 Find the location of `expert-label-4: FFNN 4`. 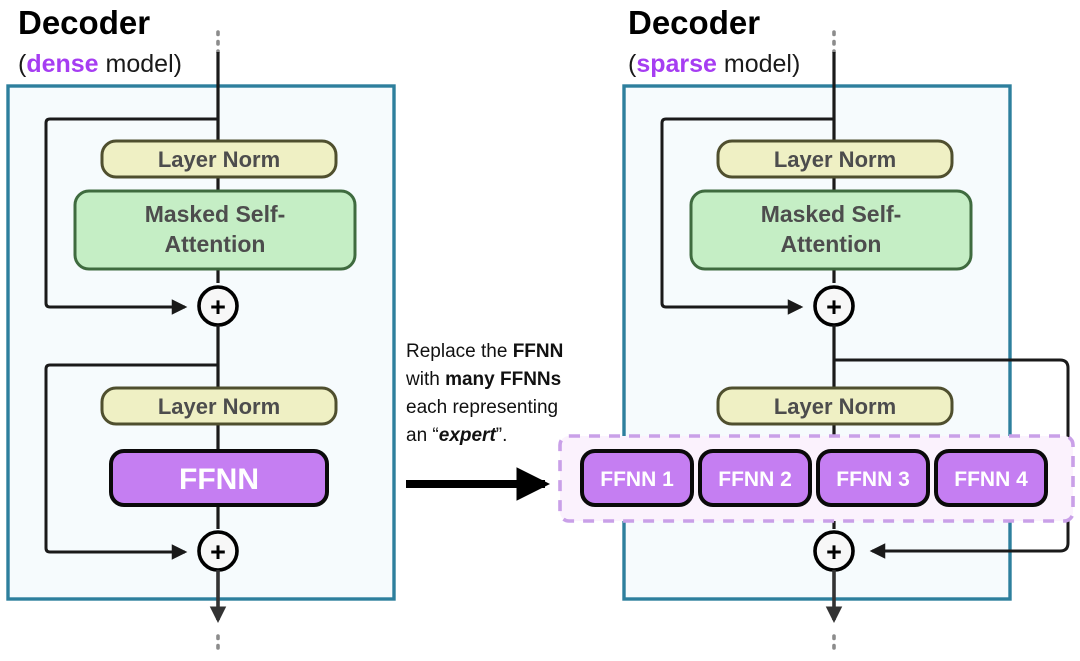

expert-label-4: FFNN 4 is located at coordinates (991, 479).